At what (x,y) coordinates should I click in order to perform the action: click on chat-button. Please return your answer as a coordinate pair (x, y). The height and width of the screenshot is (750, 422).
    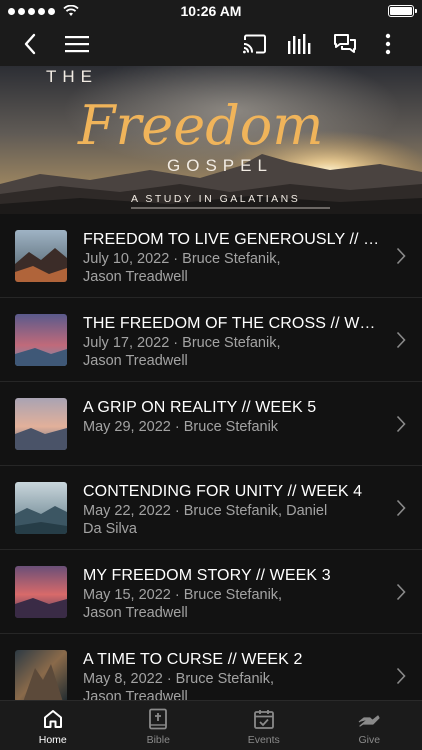
    Looking at the image, I should click on (345, 44).